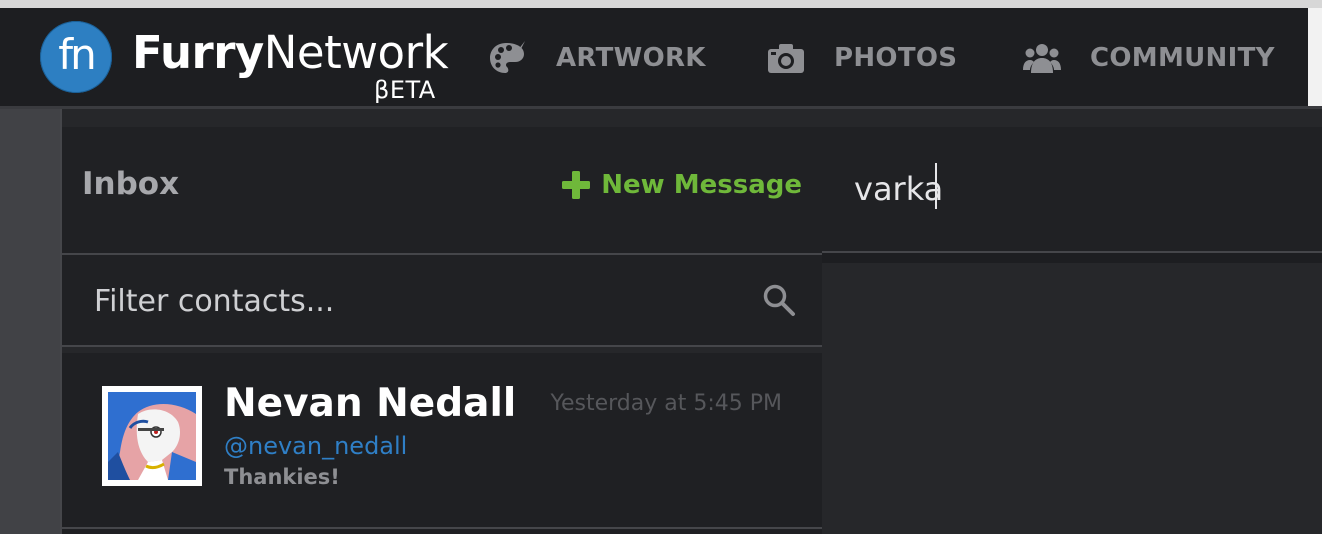 Image resolution: width=1322 pixels, height=534 pixels. What do you see at coordinates (779, 300) in the screenshot?
I see `search-icon` at bounding box center [779, 300].